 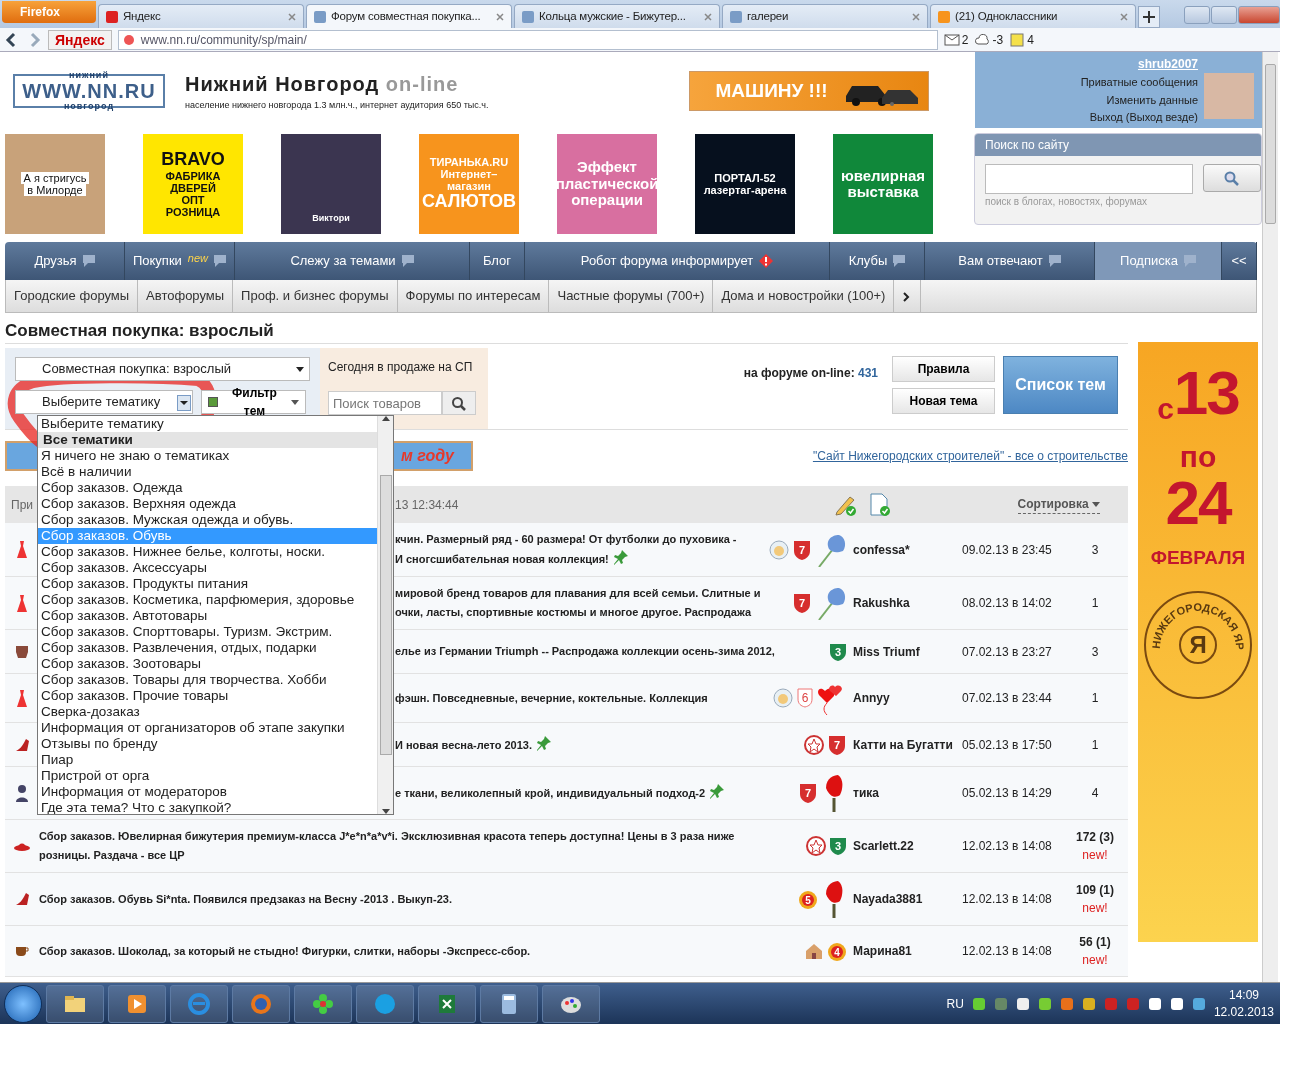 What do you see at coordinates (207, 792) in the screenshot?
I see `dropdown-option: Информация от модераторов` at bounding box center [207, 792].